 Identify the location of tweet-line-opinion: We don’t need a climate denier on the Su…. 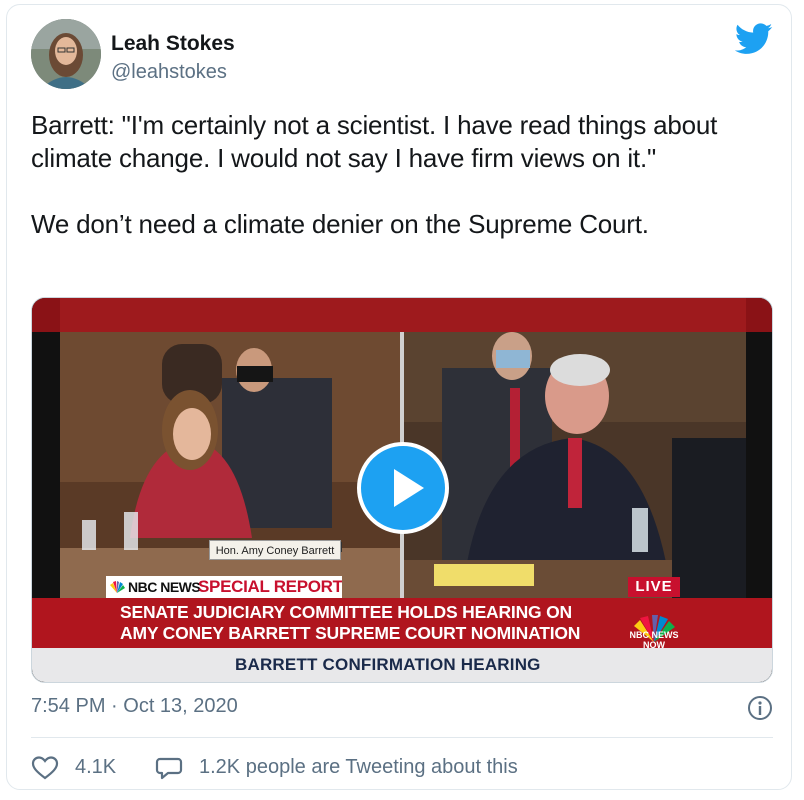
(340, 224).